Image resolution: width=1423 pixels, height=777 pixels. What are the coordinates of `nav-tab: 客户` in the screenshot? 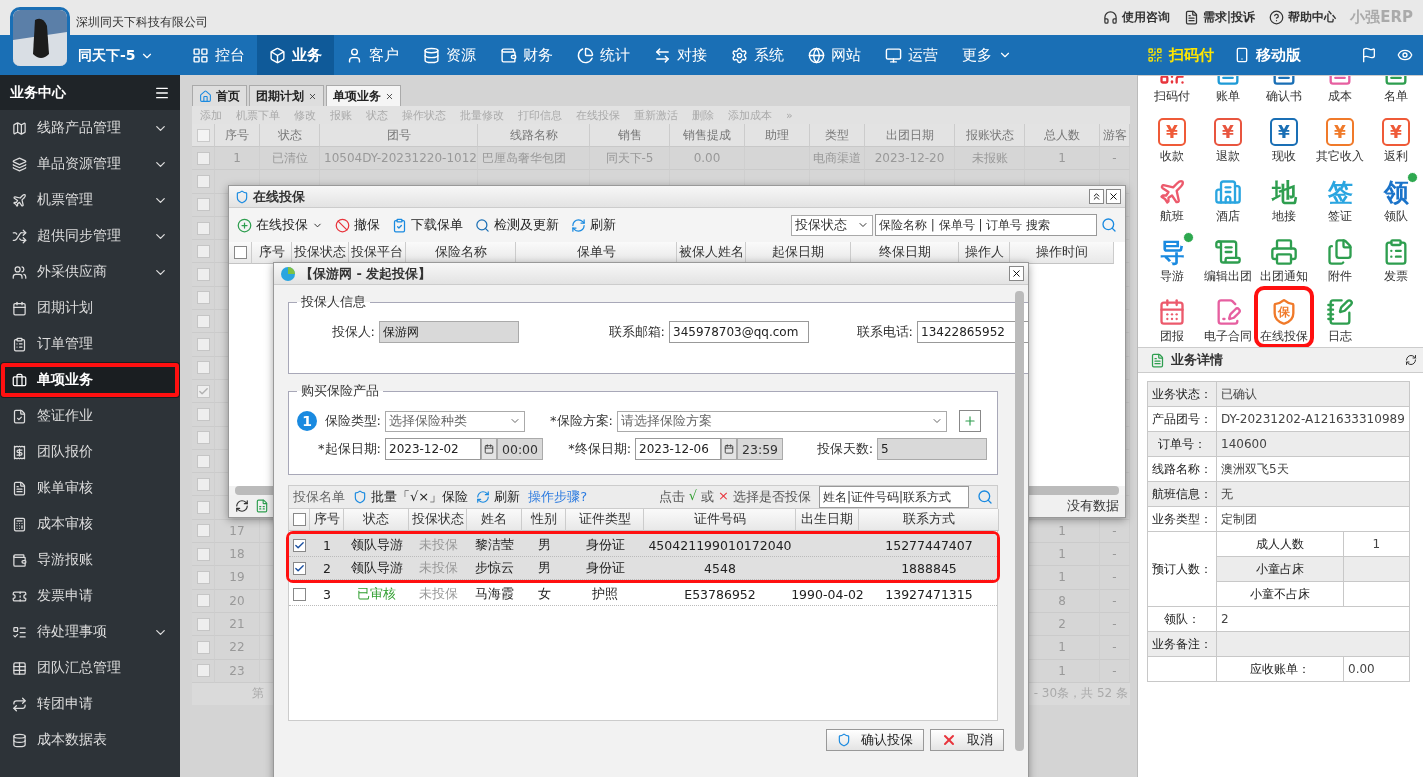 It's located at (372, 55).